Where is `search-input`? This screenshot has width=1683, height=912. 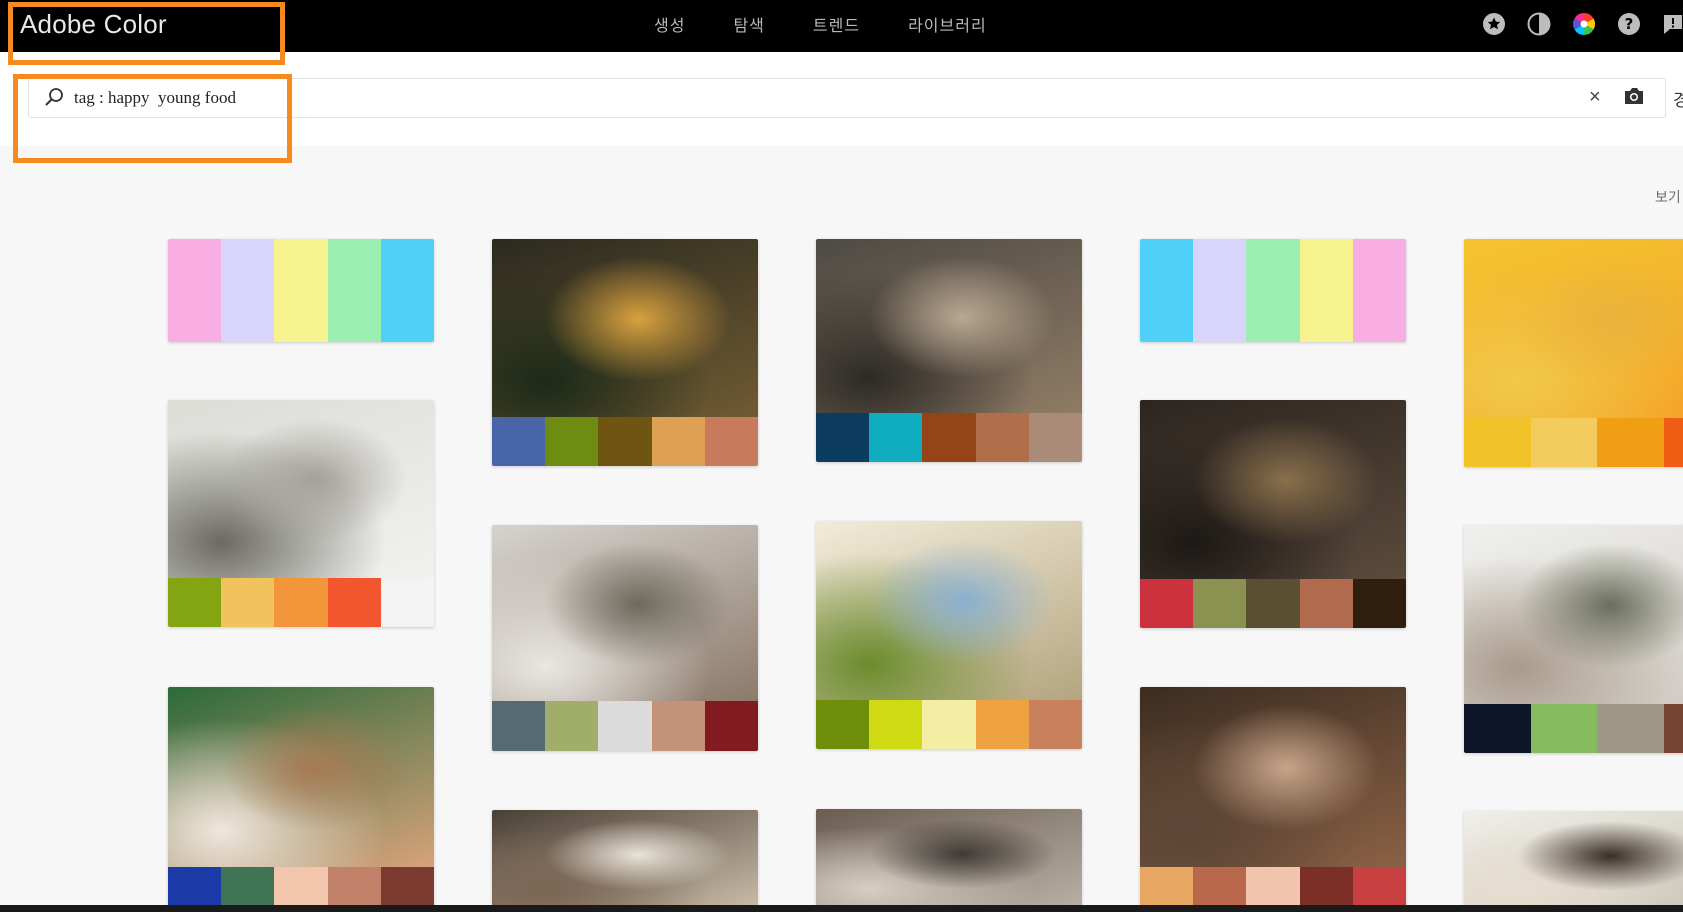
search-input is located at coordinates (814, 98).